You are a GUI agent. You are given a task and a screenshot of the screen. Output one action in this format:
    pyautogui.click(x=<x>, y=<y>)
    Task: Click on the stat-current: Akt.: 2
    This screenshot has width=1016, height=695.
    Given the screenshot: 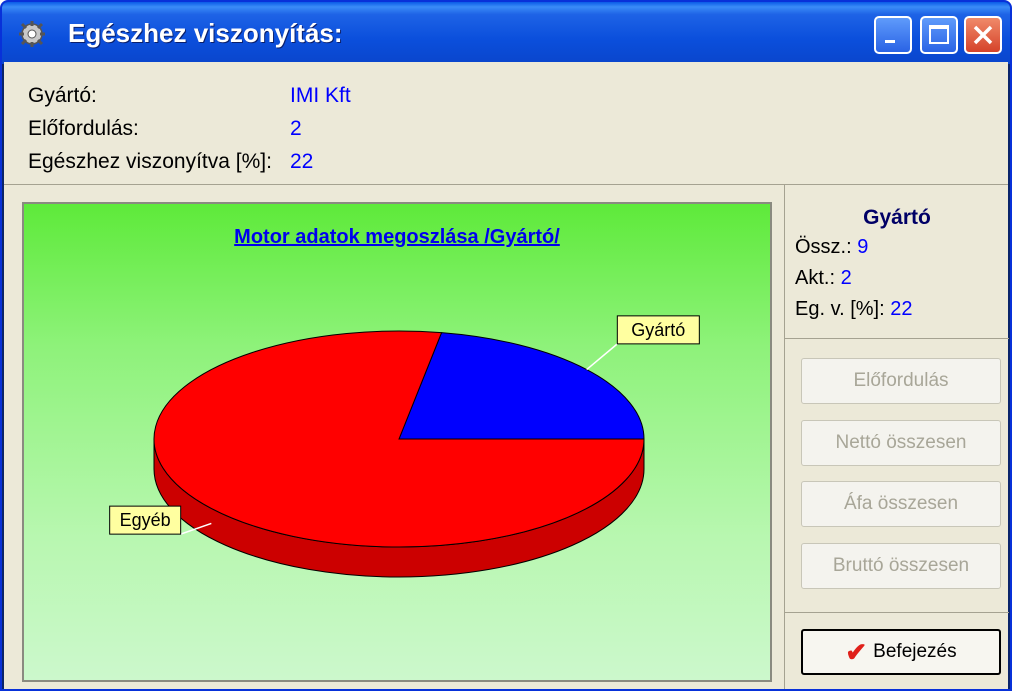 What is the action you would take?
    pyautogui.click(x=823, y=278)
    